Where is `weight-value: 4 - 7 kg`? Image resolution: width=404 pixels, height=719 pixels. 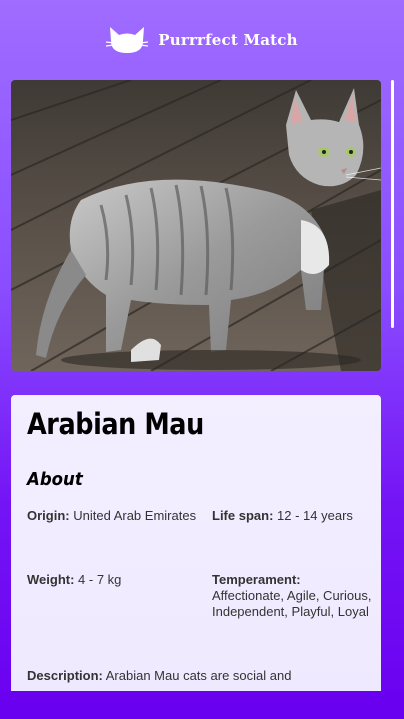
weight-value: 4 - 7 kg is located at coordinates (100, 579).